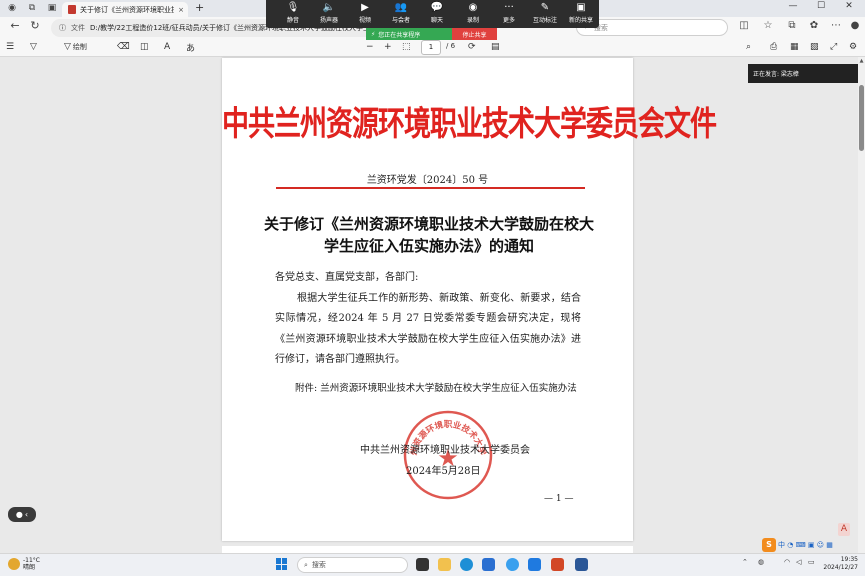 Image resolution: width=865 pixels, height=576 pixels. I want to click on tab-active: 关于修订《兰州资源环境职业技术 ×, so click(125, 9).